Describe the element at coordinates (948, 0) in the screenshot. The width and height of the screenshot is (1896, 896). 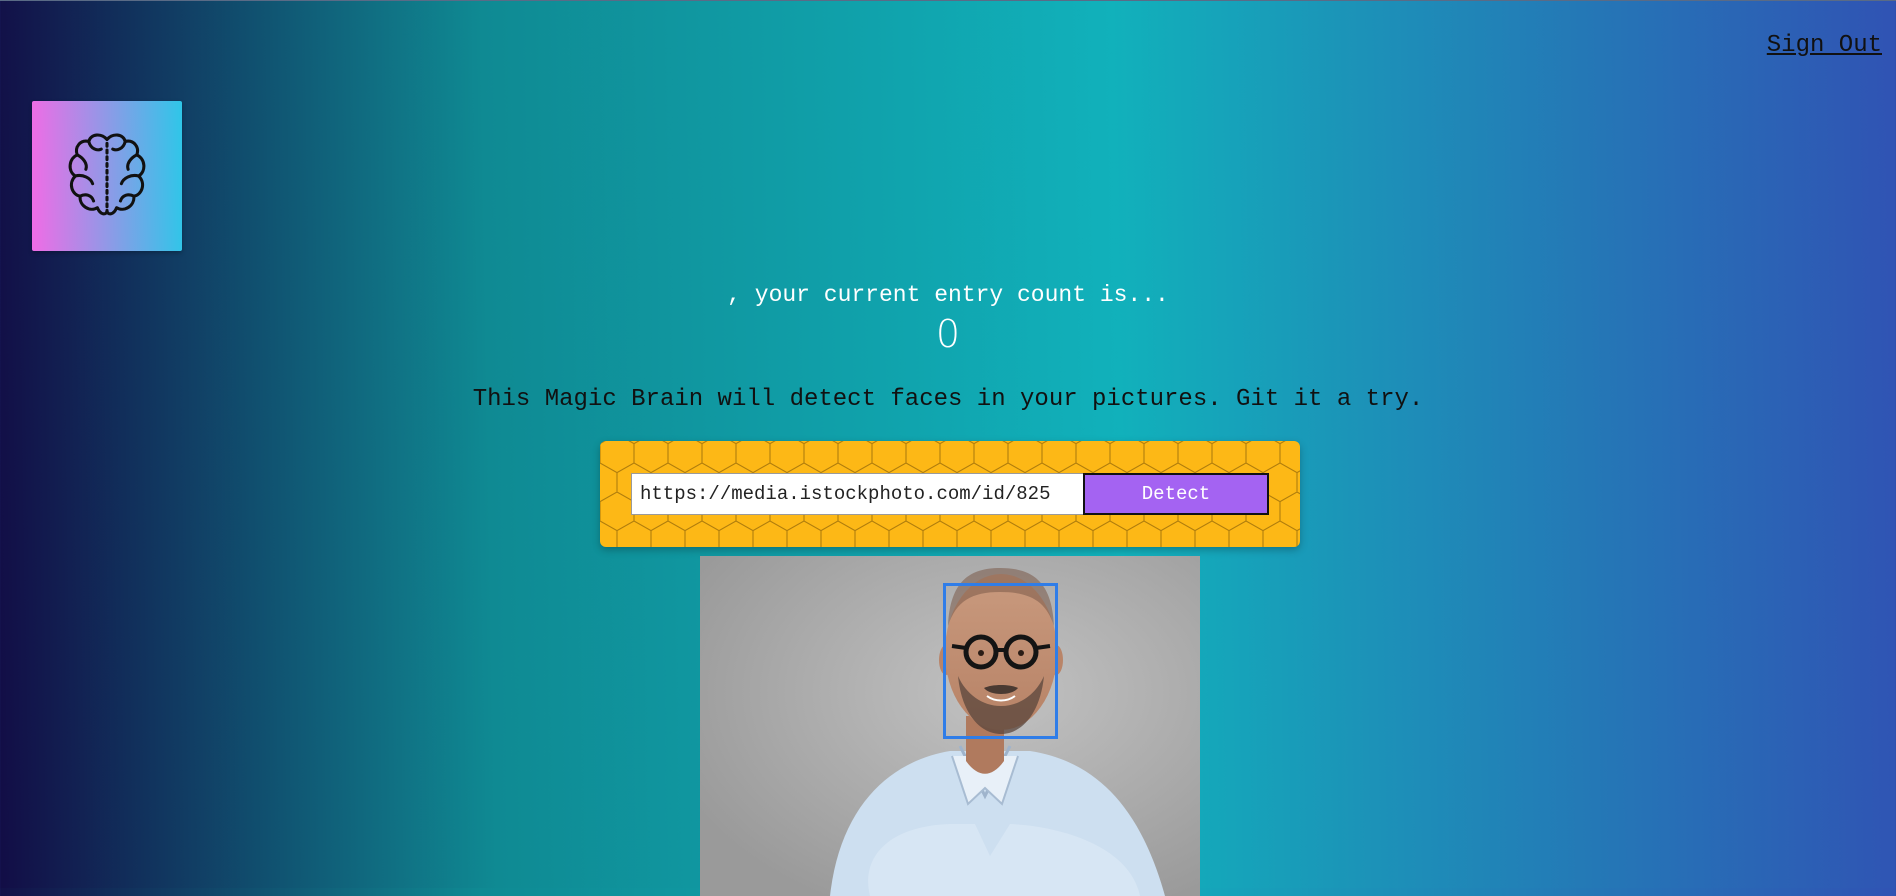
I see `top-border` at that location.